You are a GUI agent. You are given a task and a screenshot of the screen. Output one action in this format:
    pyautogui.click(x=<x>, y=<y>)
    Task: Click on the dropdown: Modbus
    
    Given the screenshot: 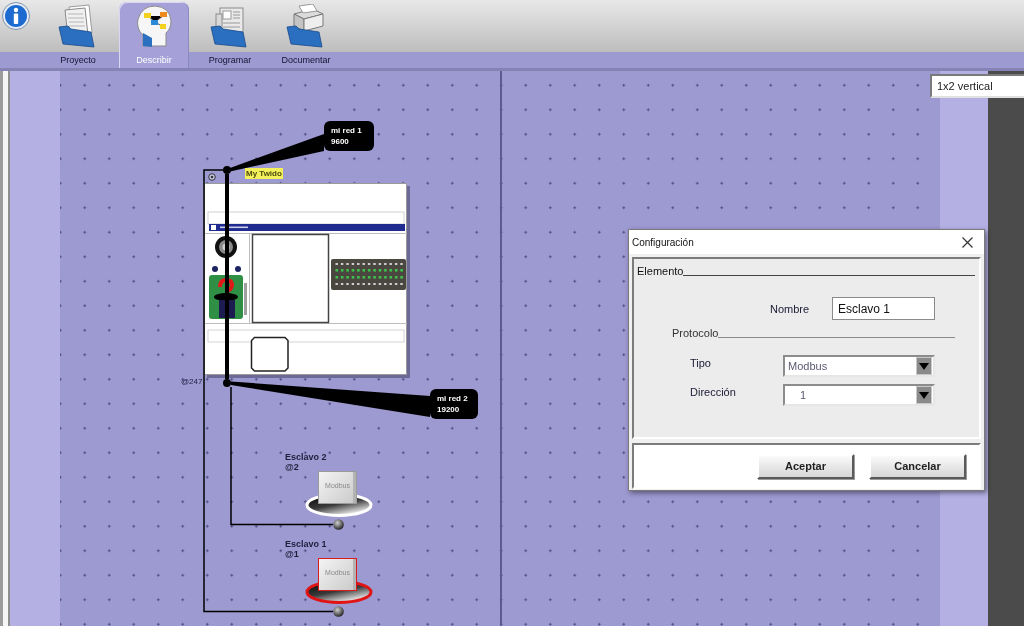 What is the action you would take?
    pyautogui.click(x=859, y=366)
    